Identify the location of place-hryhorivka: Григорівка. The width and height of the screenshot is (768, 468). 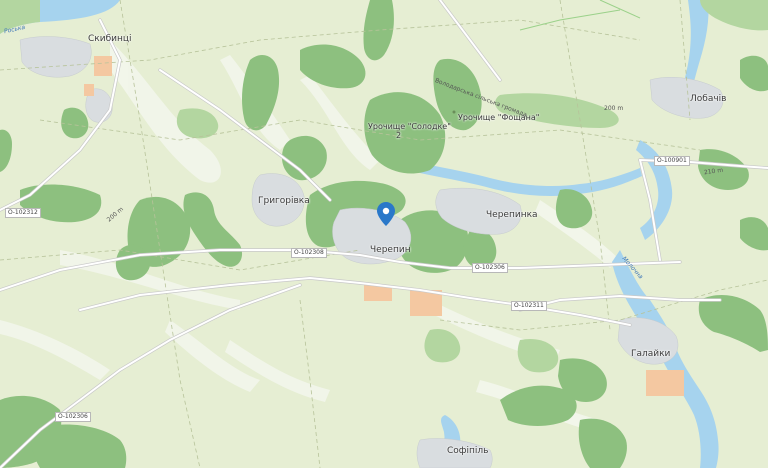
(284, 201).